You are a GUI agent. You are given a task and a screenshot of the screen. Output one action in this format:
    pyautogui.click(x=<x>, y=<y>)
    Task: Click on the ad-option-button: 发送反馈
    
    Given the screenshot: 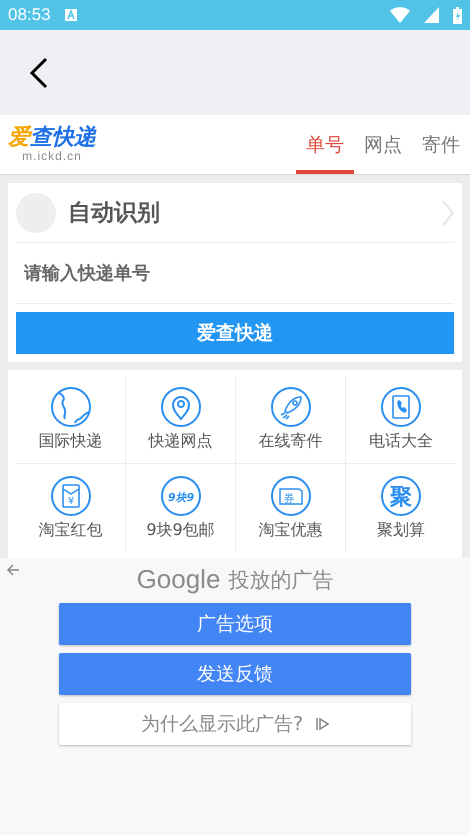 What is the action you would take?
    pyautogui.click(x=235, y=674)
    